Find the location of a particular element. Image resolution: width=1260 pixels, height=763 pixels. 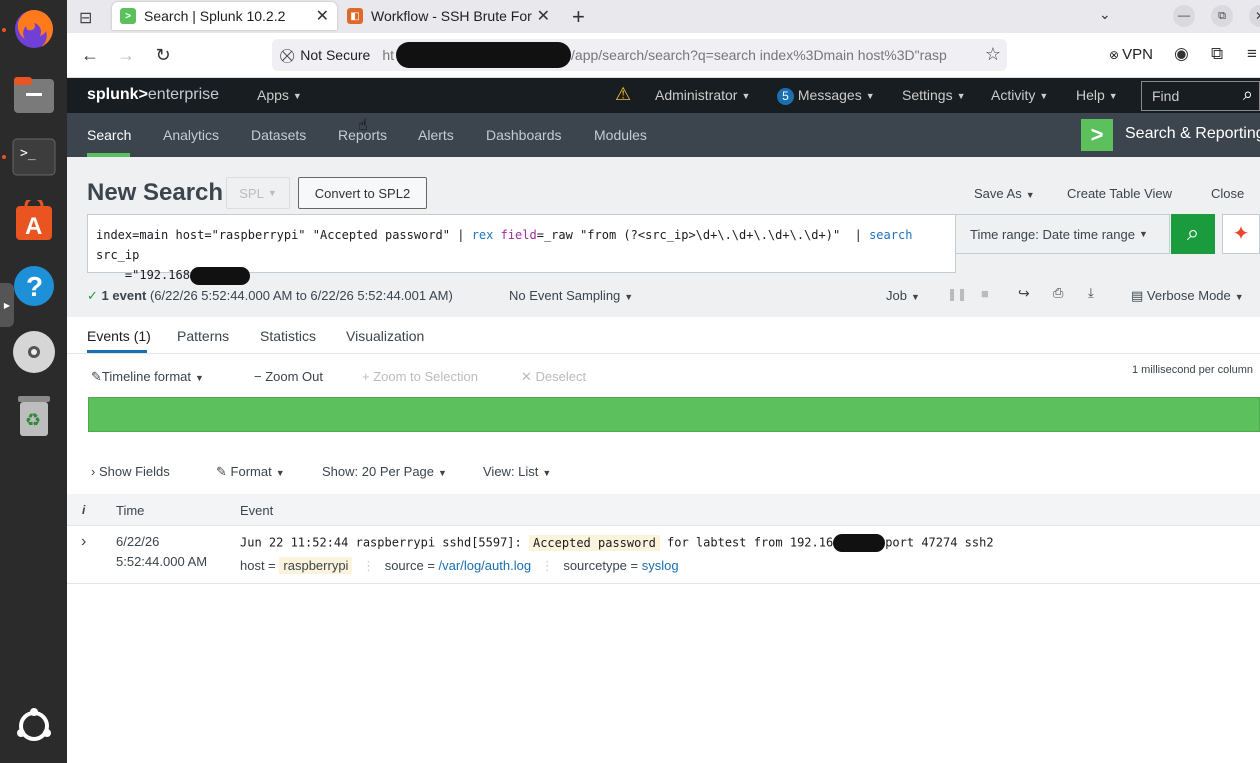

tab-splunk-search: > Search | Splunk 10.2.2 ✕ is located at coordinates (224, 16).